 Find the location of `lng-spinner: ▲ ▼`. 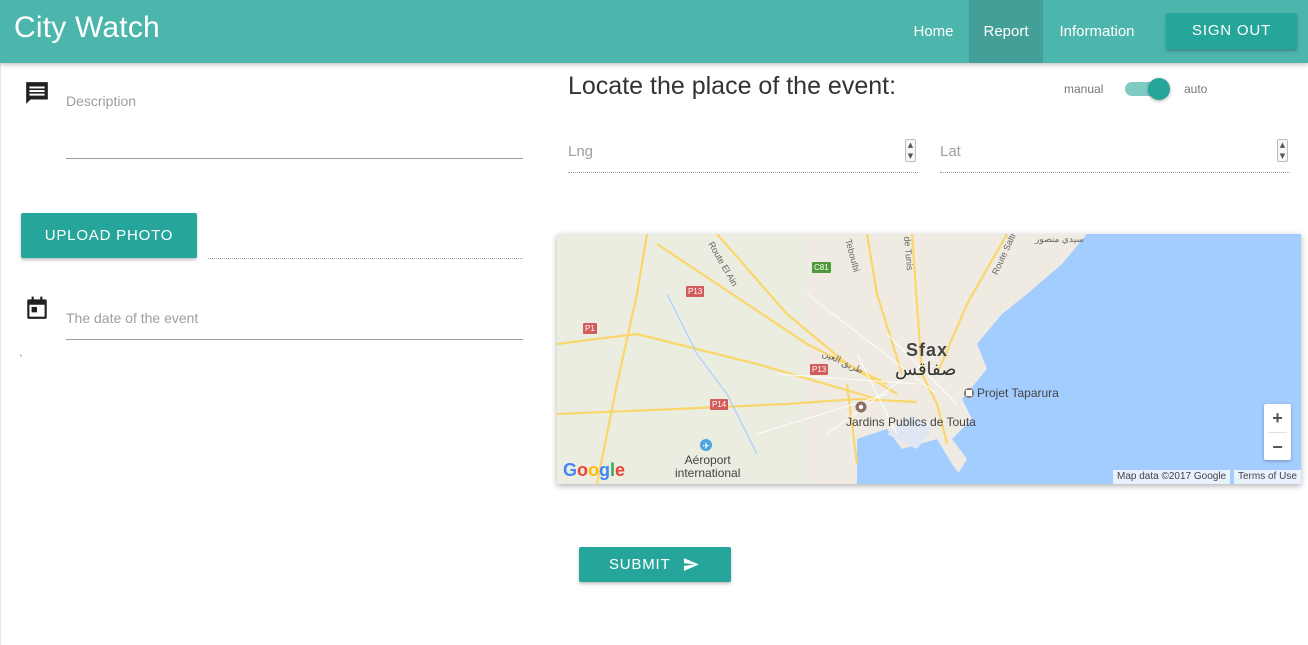

lng-spinner: ▲ ▼ is located at coordinates (910, 150).